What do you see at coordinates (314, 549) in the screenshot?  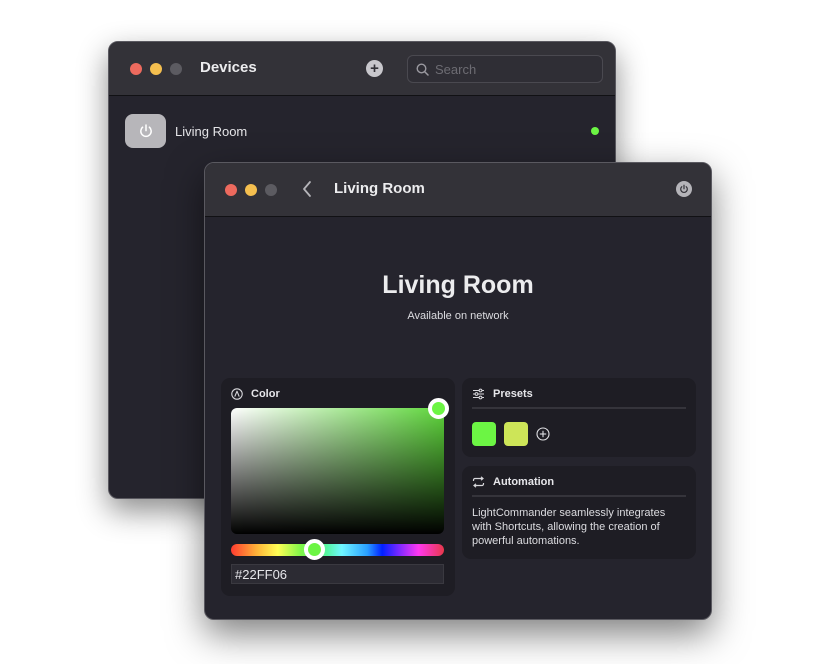 I see `hue-slider-handle` at bounding box center [314, 549].